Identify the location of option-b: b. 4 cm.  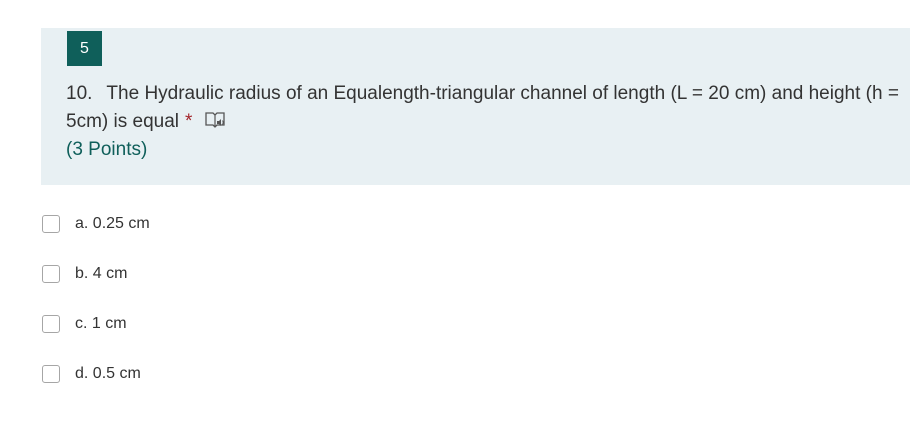
(341, 274).